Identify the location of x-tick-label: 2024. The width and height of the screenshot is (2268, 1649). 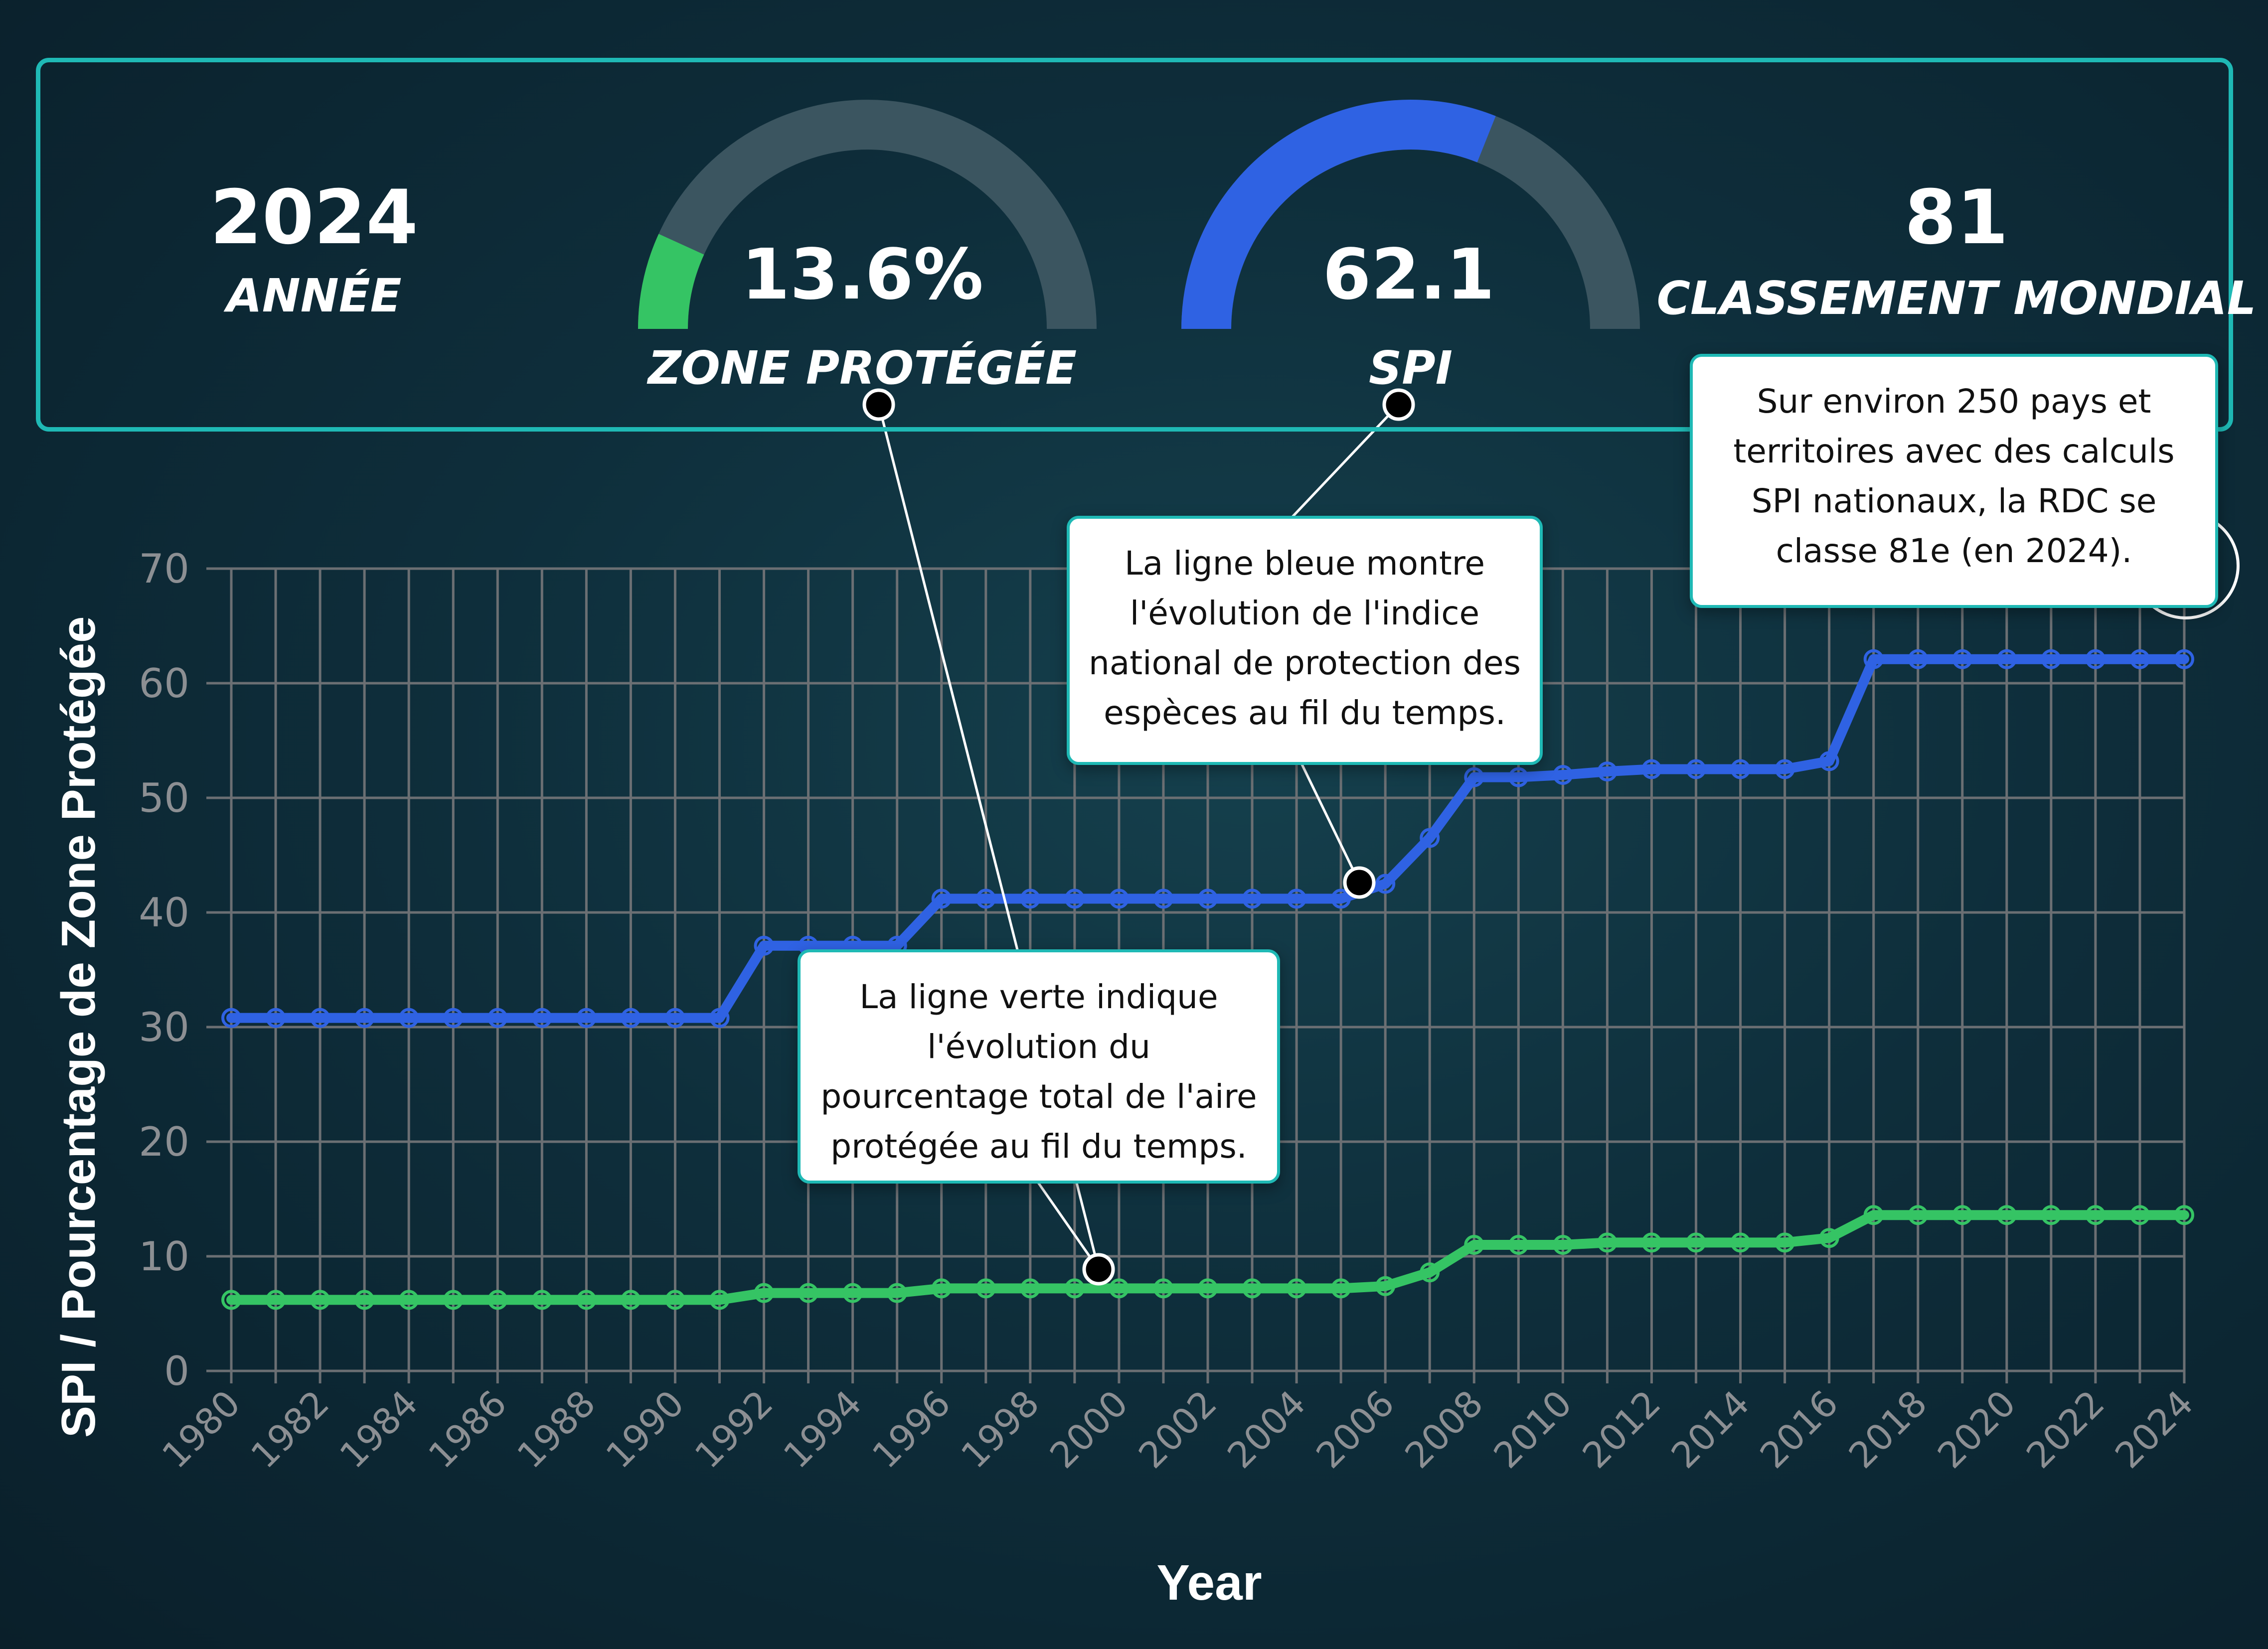
(2154, 1429).